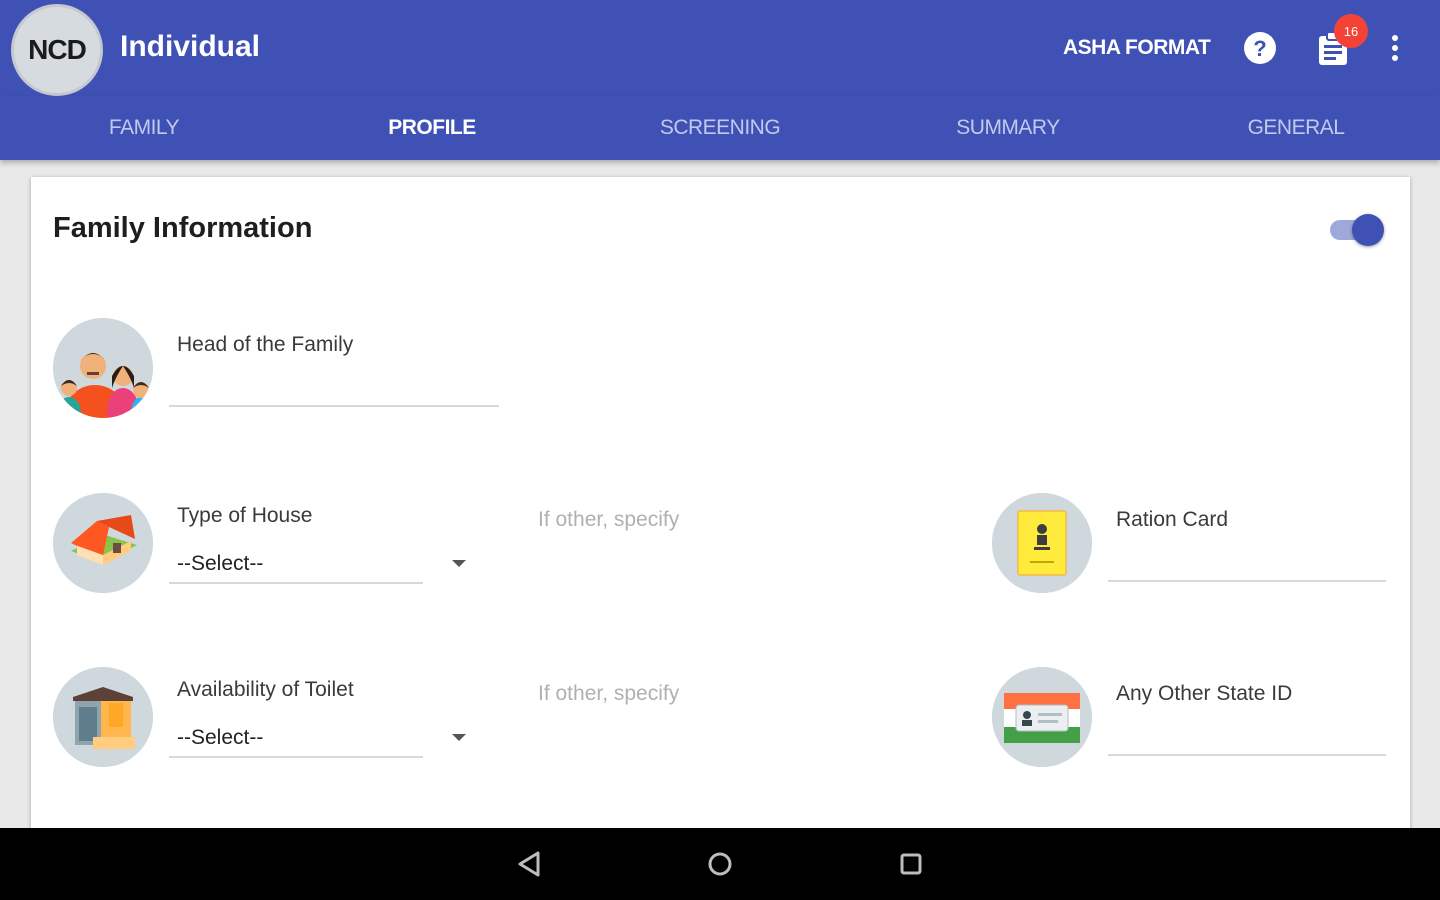 The image size is (1440, 900). Describe the element at coordinates (1395, 48) in the screenshot. I see `more-vert-icon` at that location.